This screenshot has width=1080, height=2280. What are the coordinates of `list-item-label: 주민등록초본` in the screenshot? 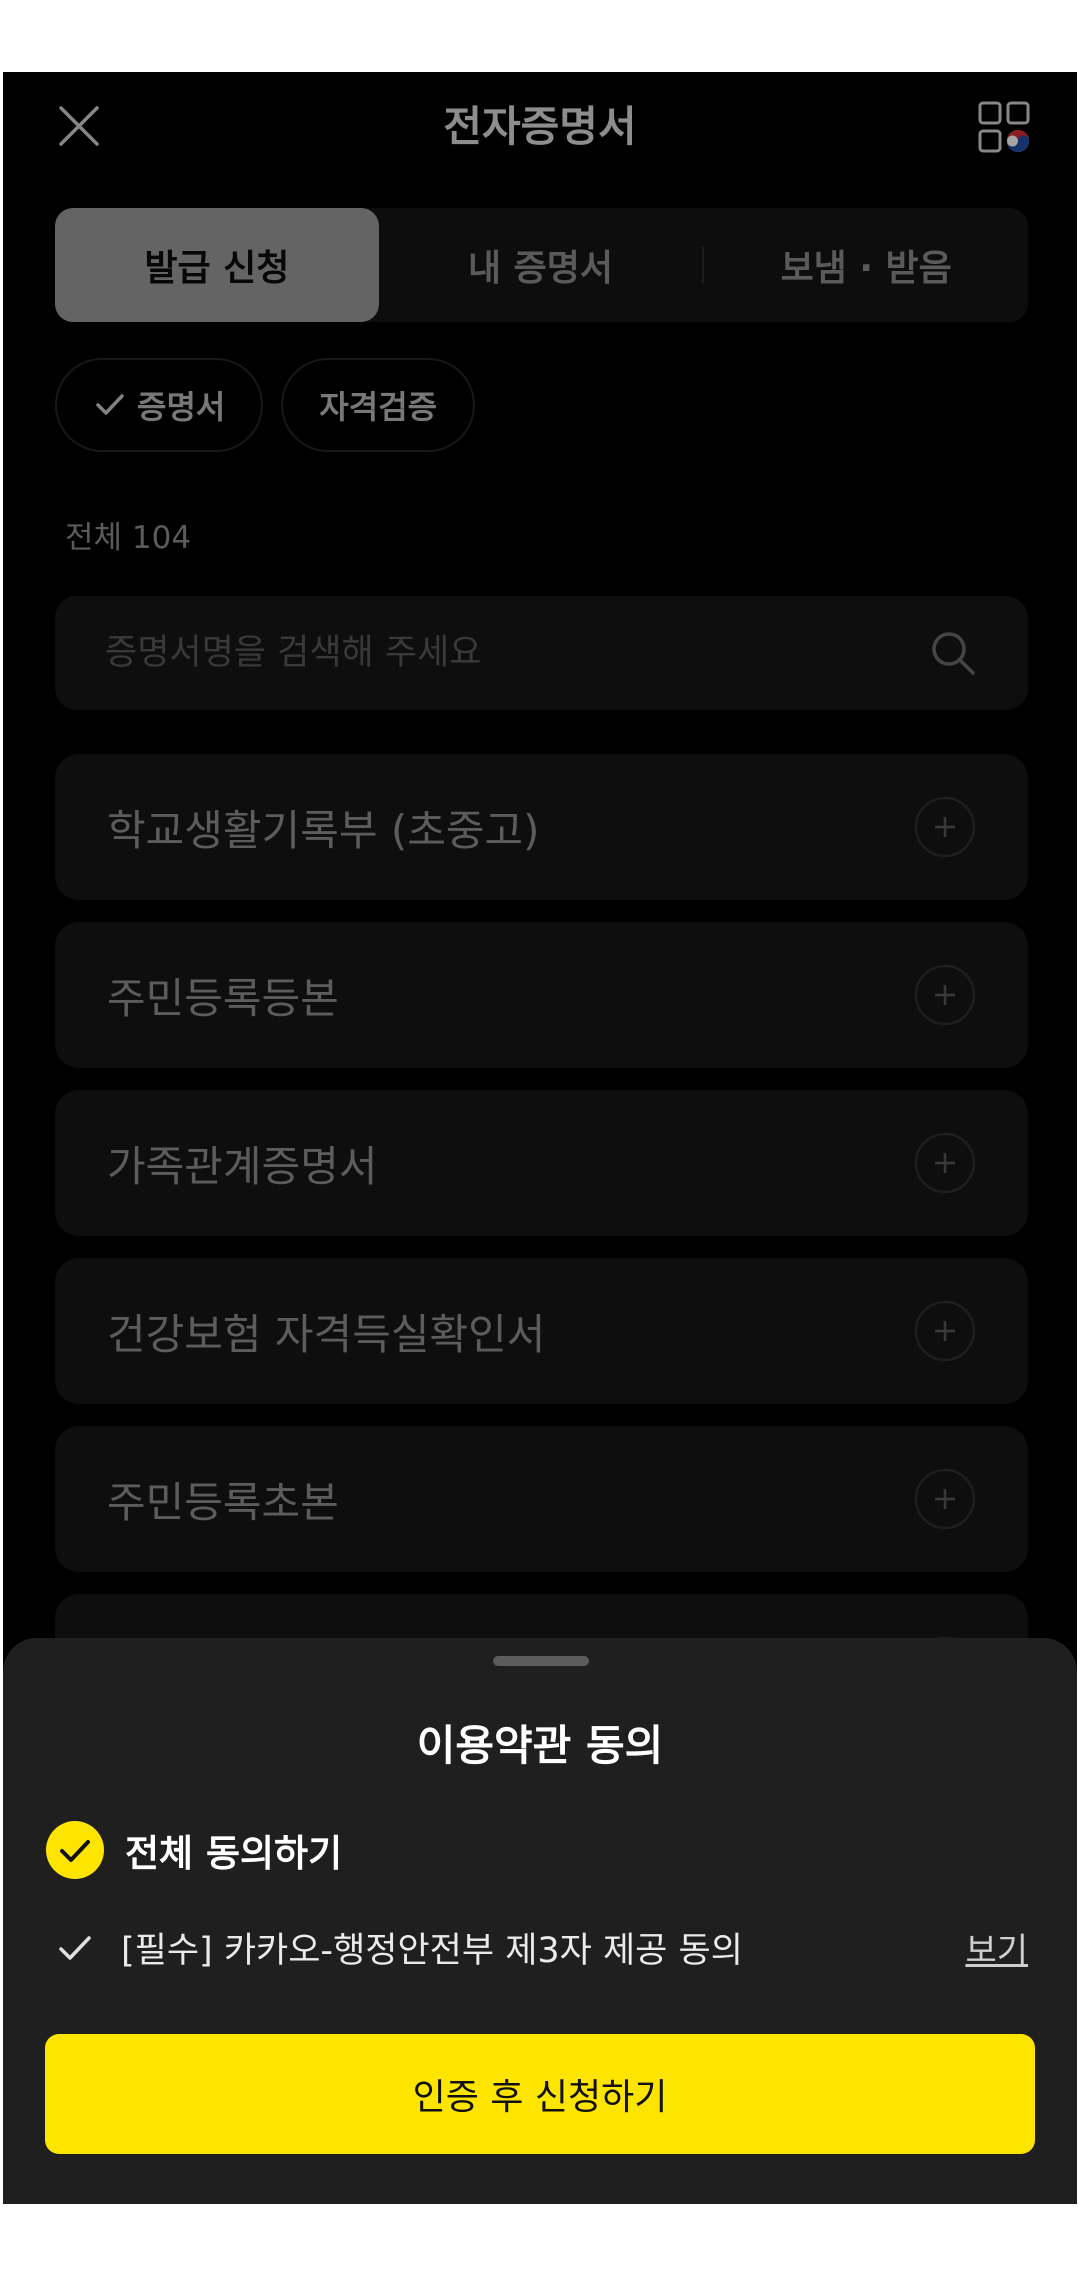 It's located at (223, 1502).